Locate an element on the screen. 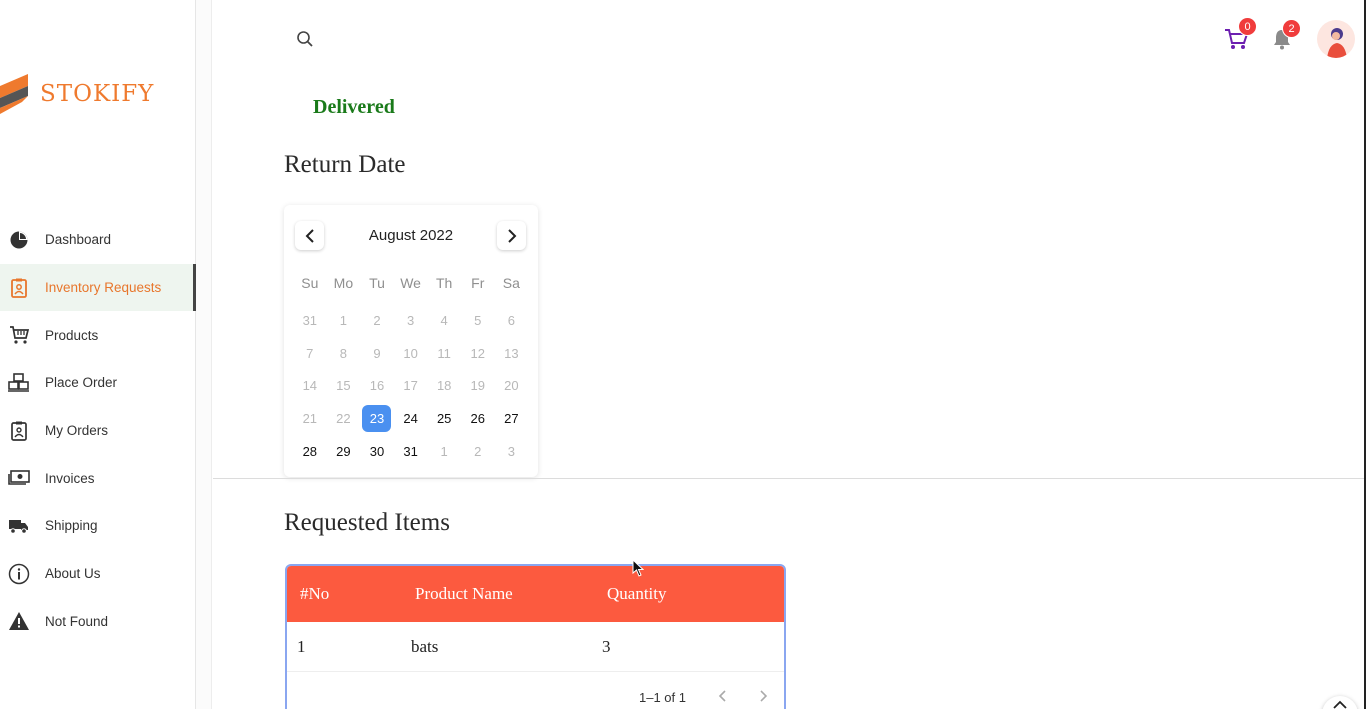  calendar-day: 13 is located at coordinates (512, 353).